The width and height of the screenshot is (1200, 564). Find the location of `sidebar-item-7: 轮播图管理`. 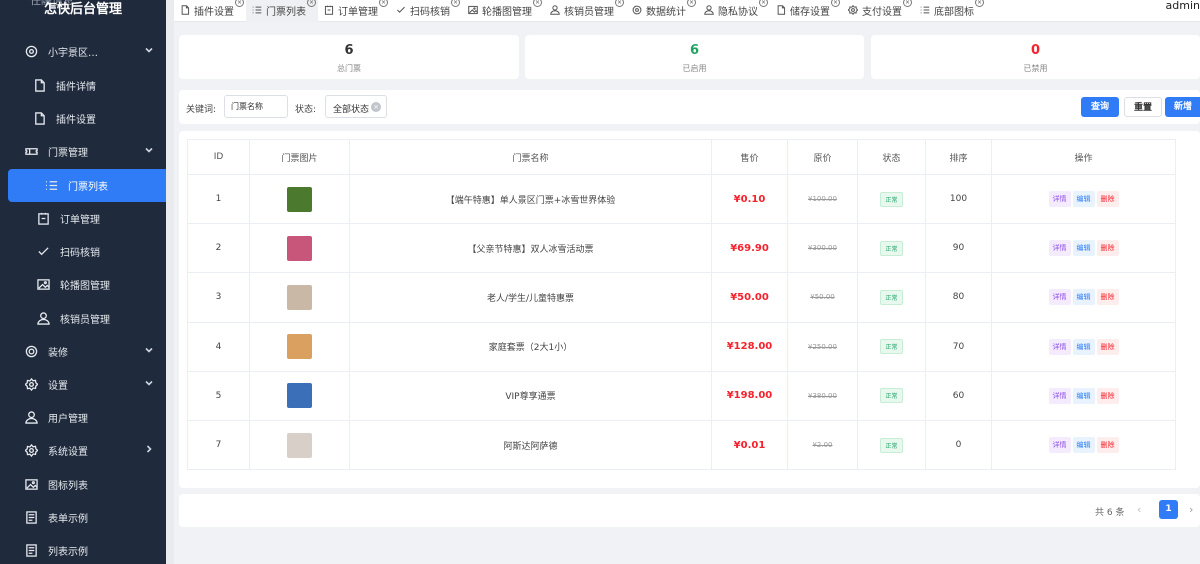

sidebar-item-7: 轮播图管理 is located at coordinates (83, 284).